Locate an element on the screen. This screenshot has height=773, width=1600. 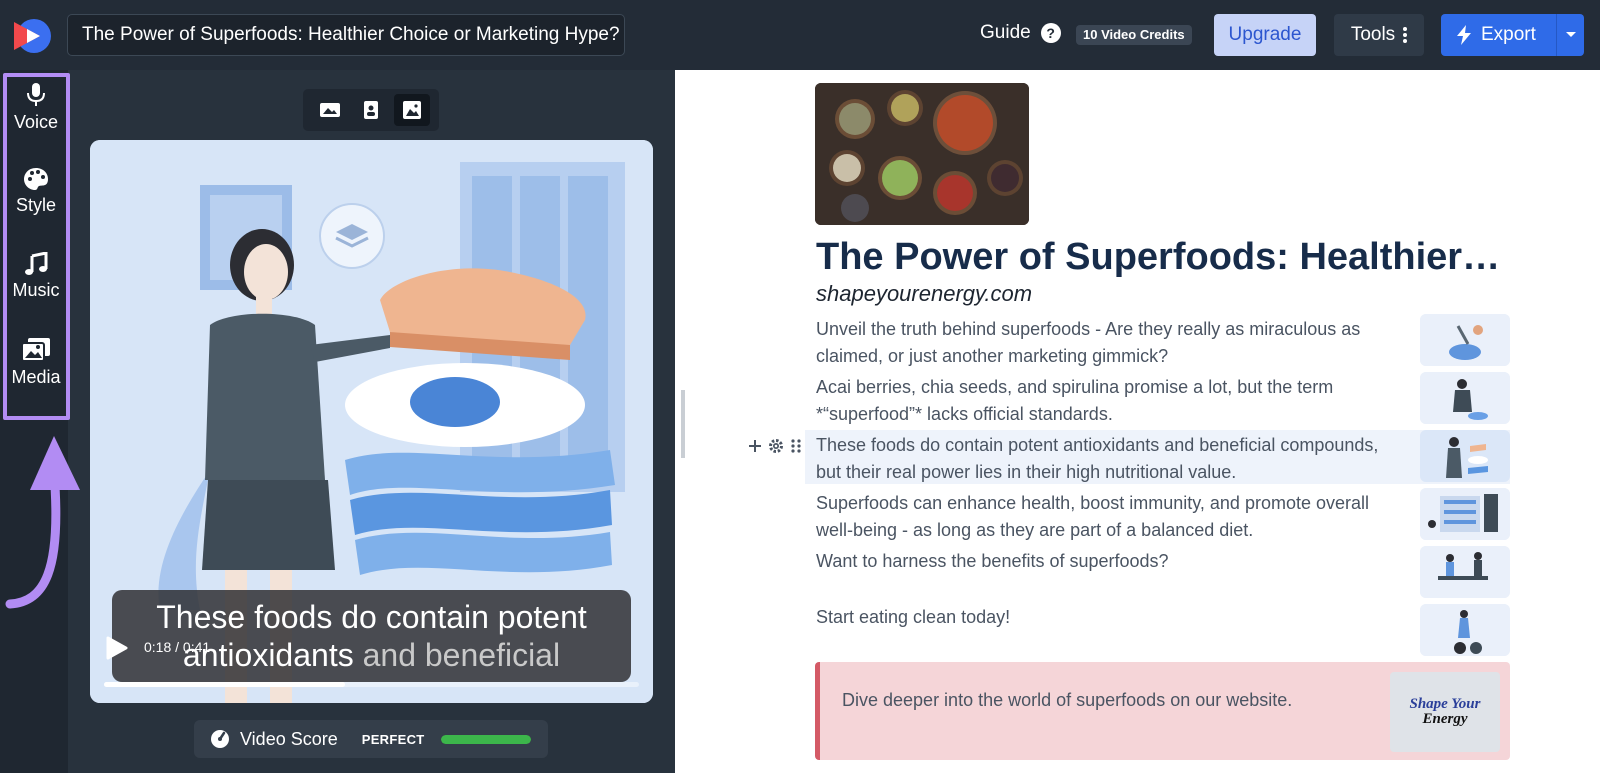
square-option is located at coordinates (412, 110).